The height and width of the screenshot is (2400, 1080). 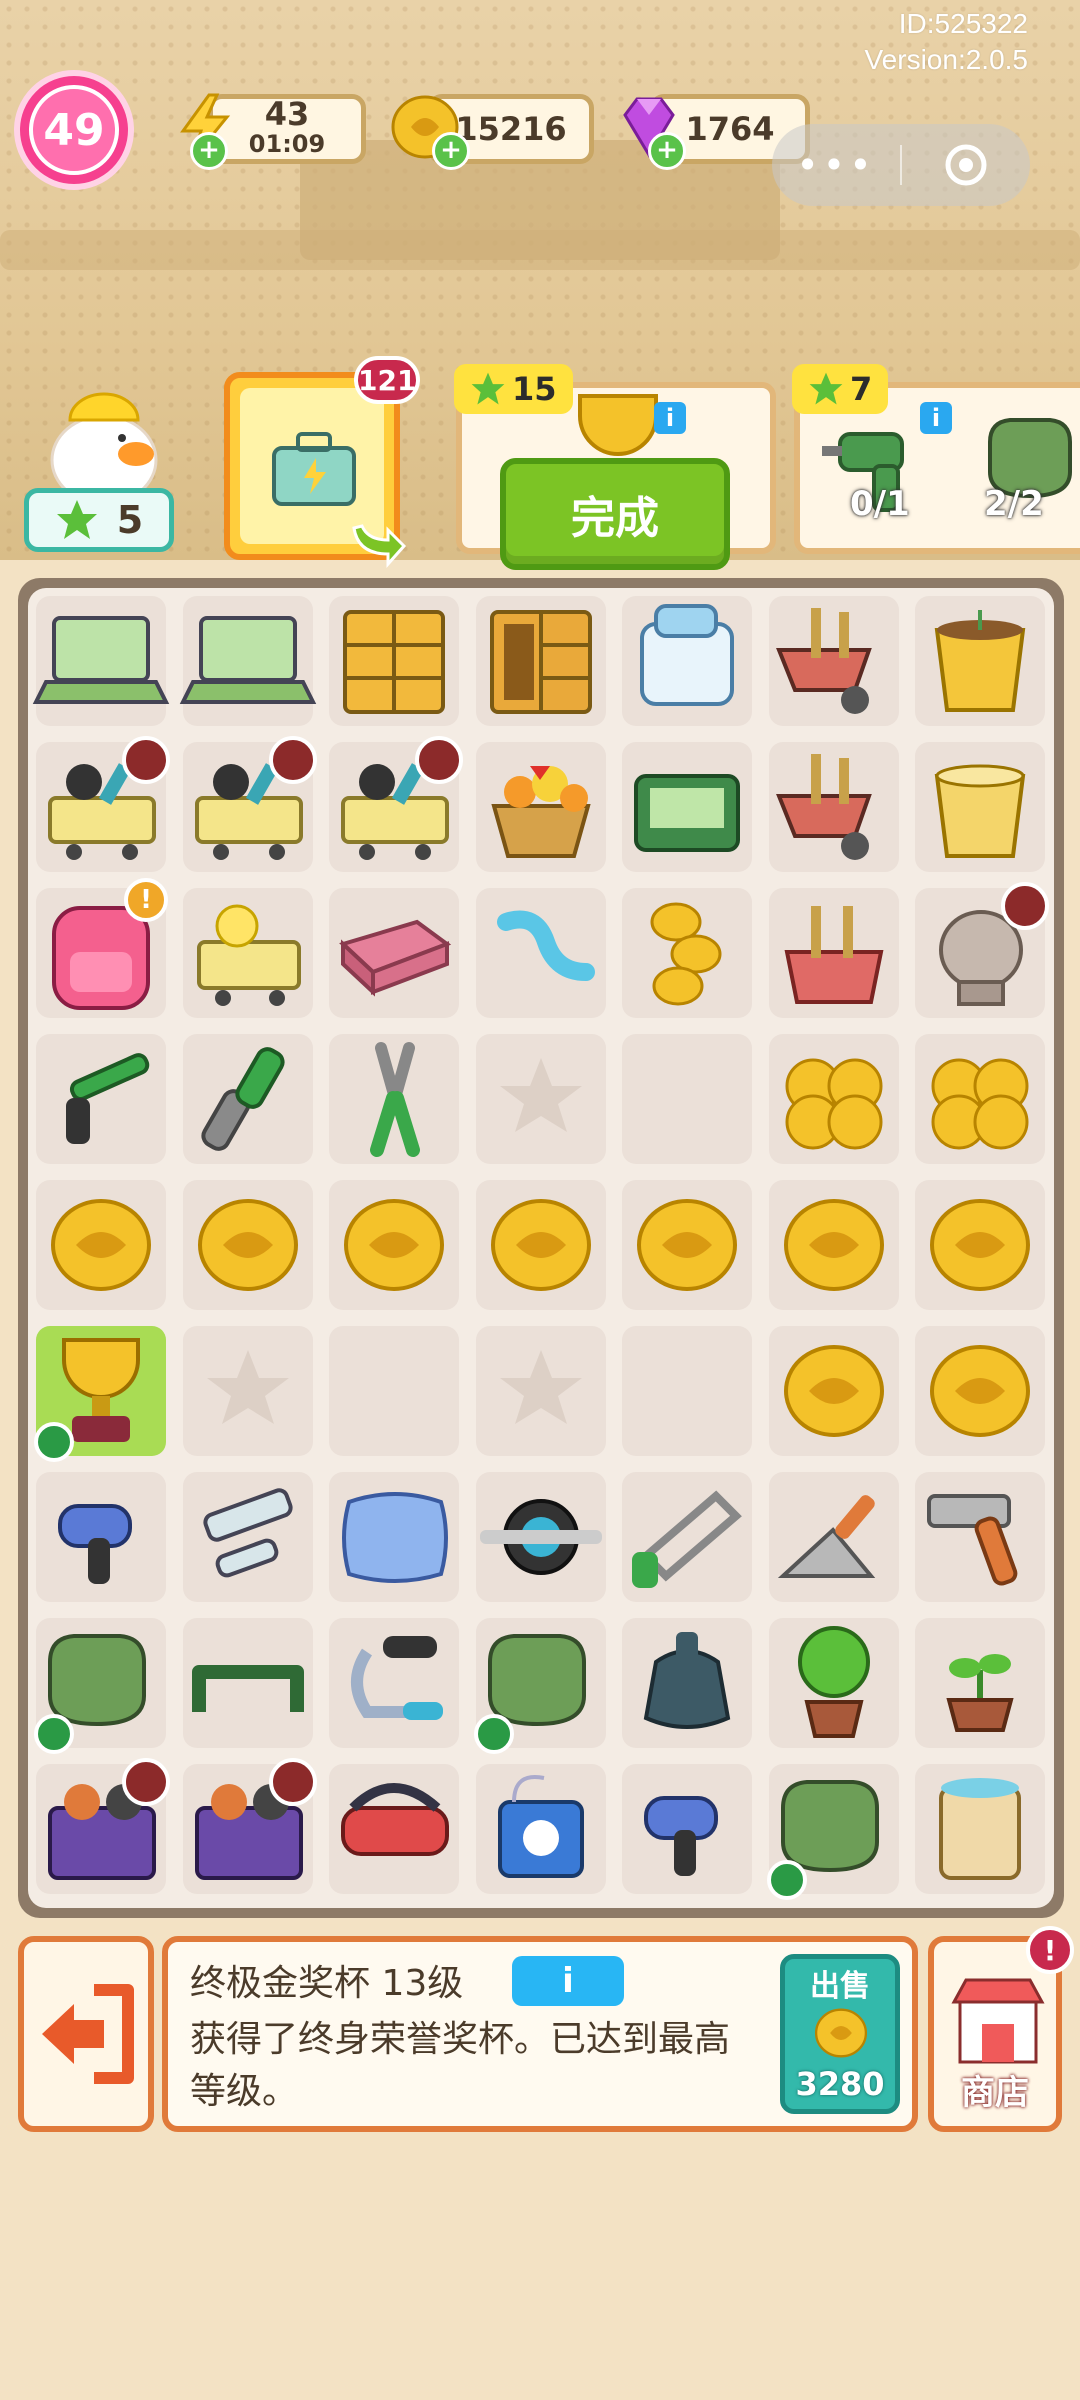 What do you see at coordinates (615, 514) in the screenshot?
I see `complete-order-button: 完成` at bounding box center [615, 514].